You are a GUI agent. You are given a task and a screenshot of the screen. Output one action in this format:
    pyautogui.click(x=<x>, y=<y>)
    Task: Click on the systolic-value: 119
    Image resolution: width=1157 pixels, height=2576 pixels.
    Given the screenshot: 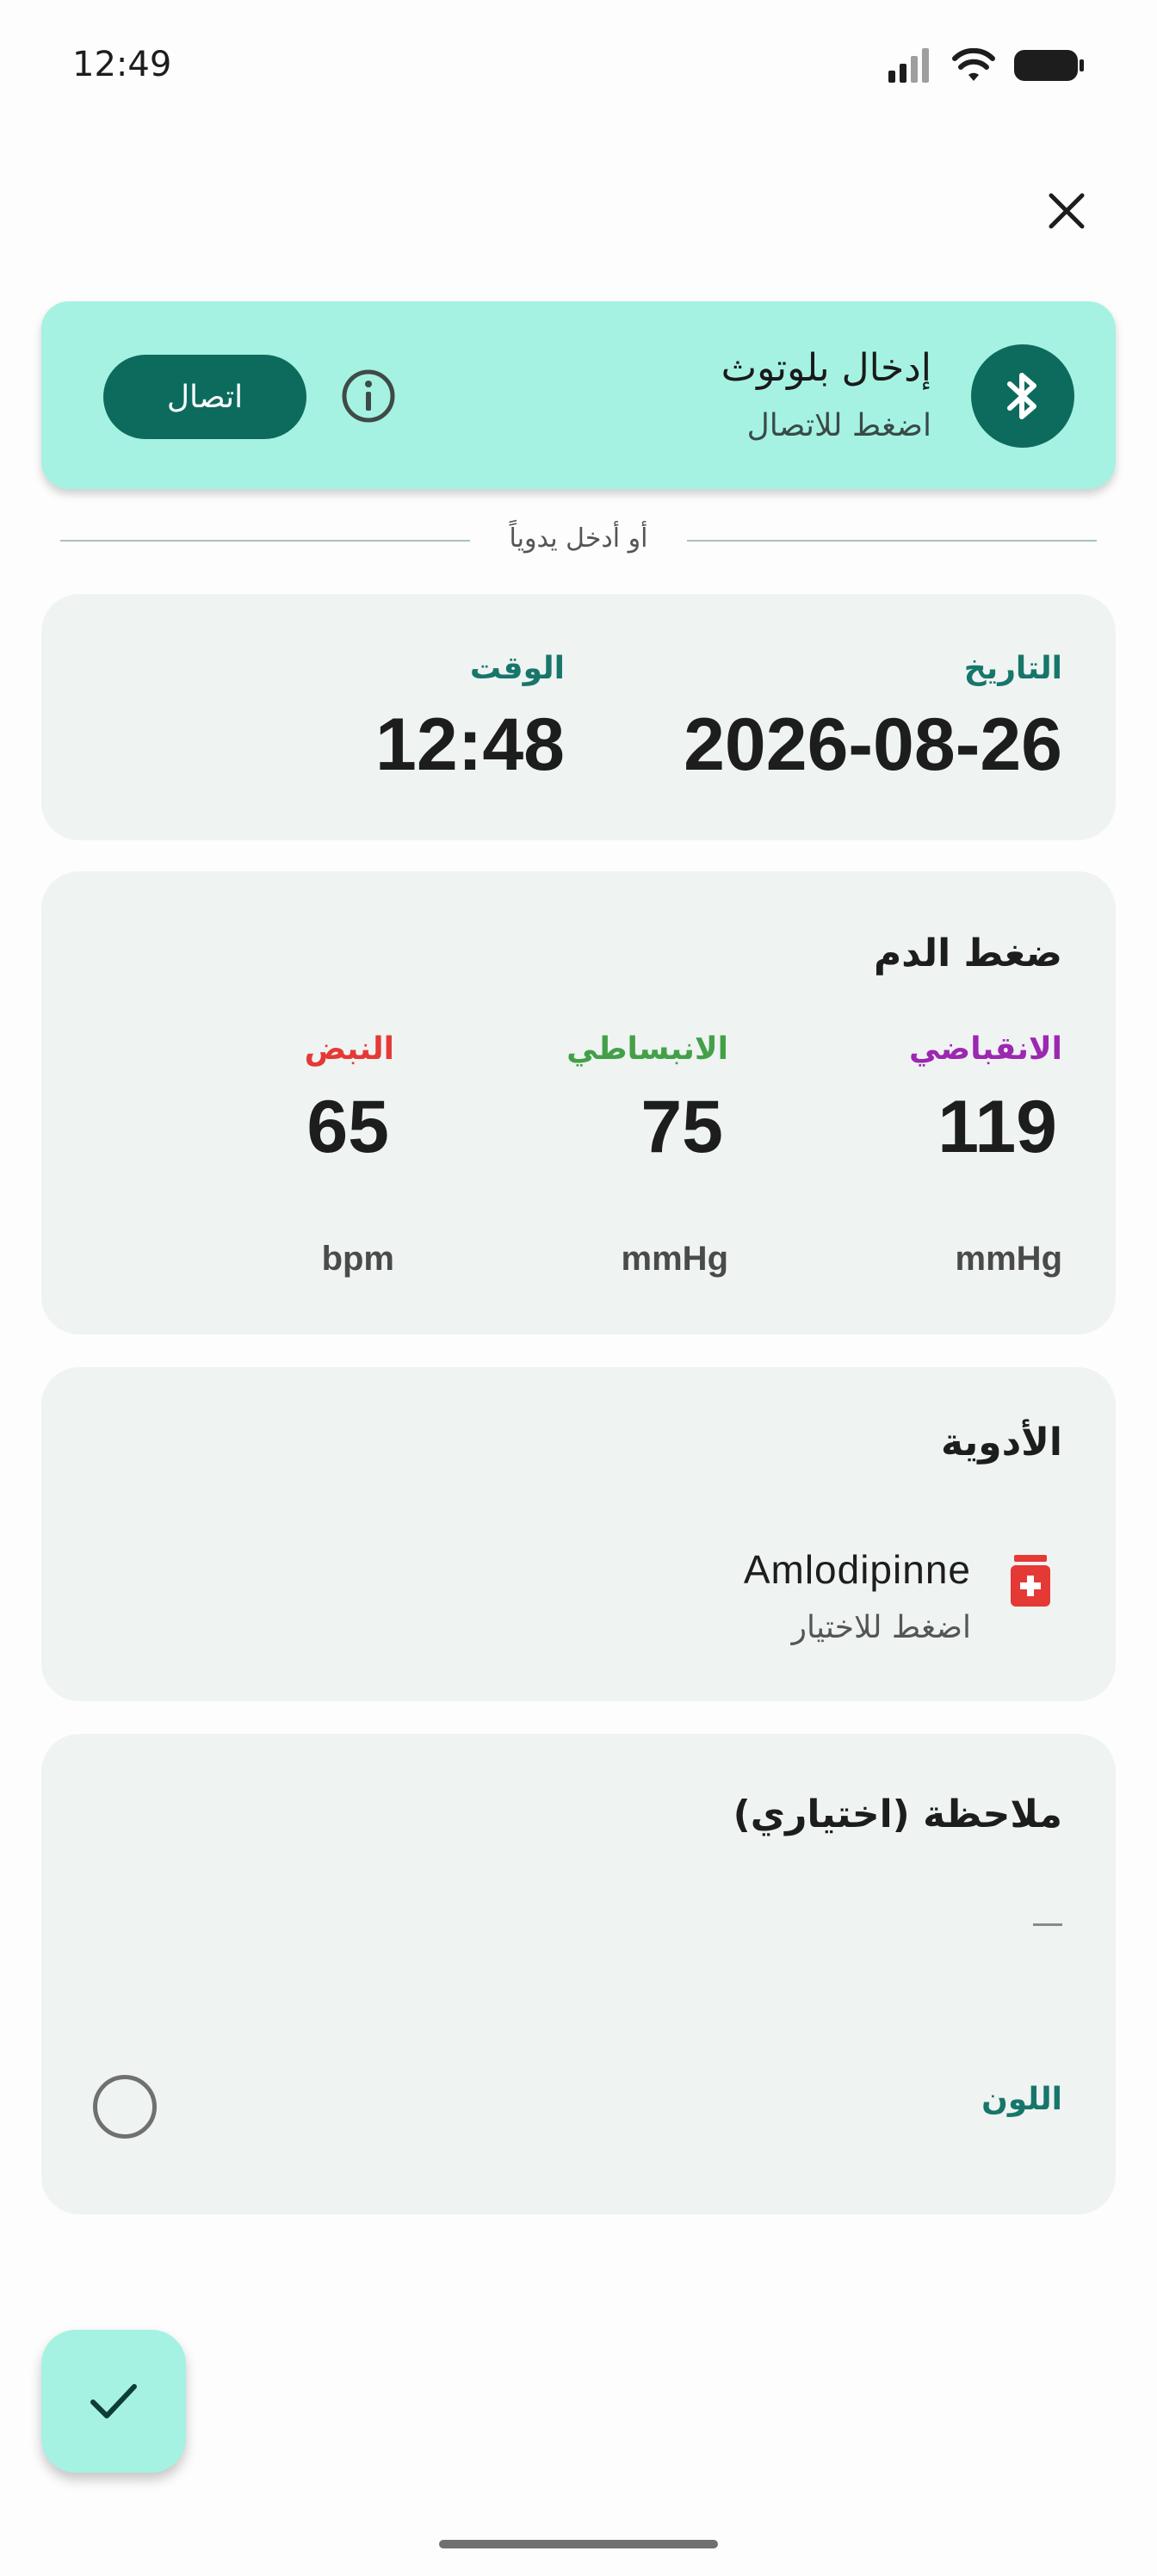 What is the action you would take?
    pyautogui.click(x=997, y=1128)
    